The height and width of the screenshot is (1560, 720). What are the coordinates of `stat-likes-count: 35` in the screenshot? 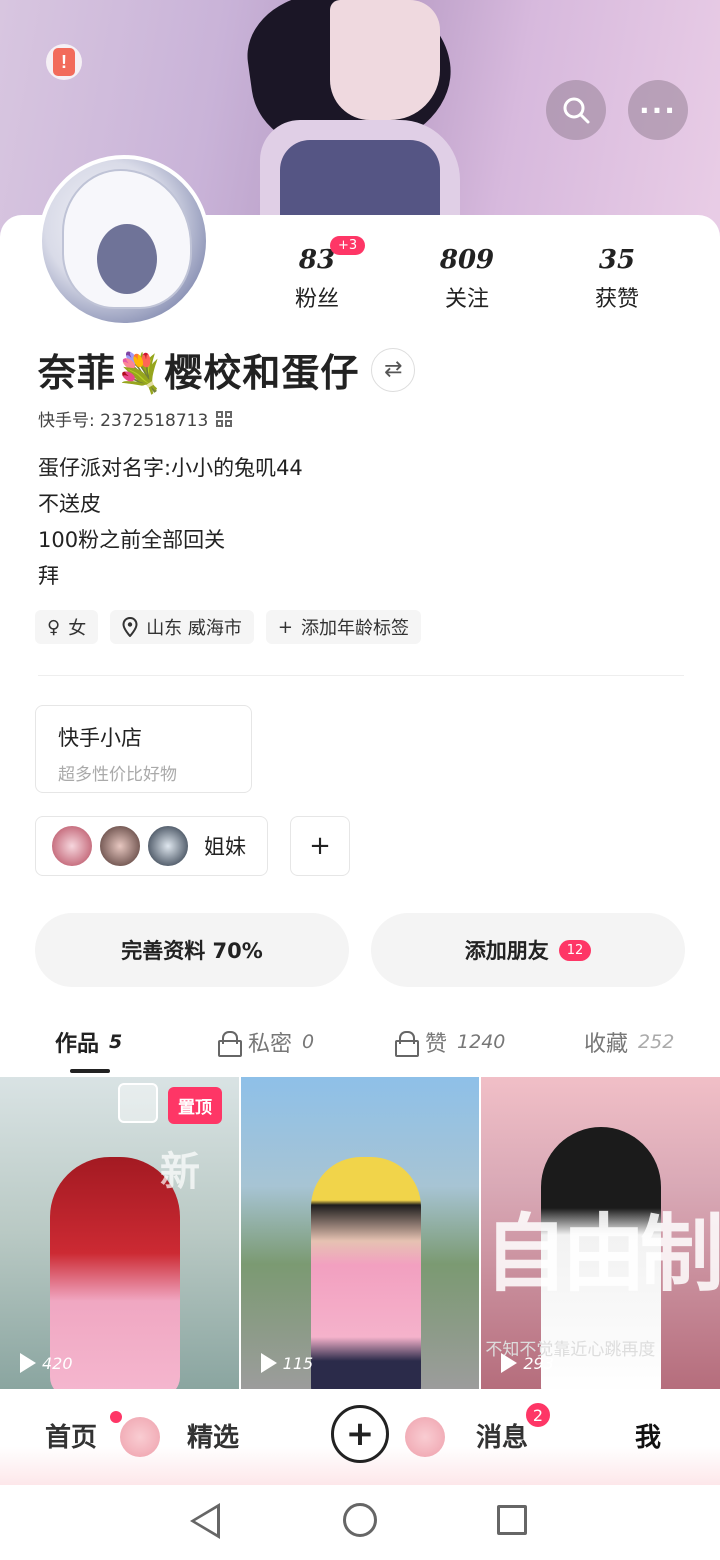 It's located at (617, 260).